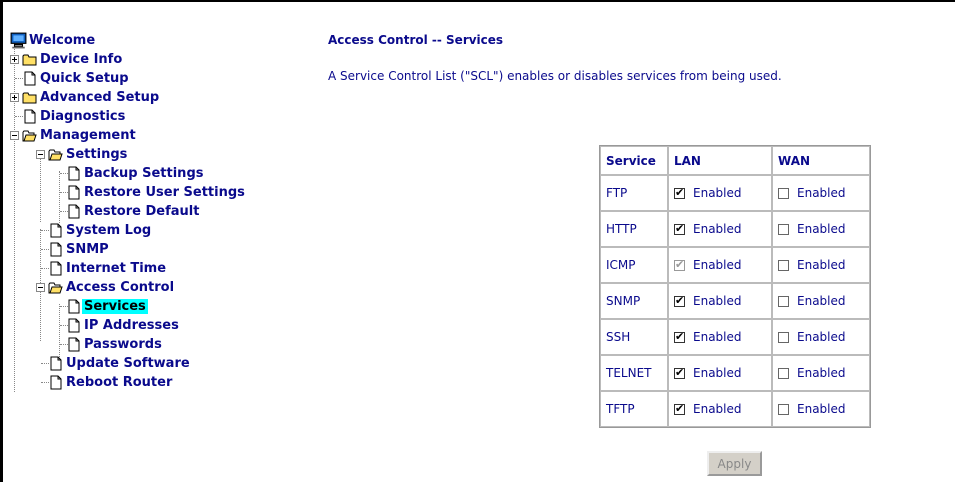 The image size is (955, 482). Describe the element at coordinates (720, 160) in the screenshot. I see `header-lan: LAN` at that location.